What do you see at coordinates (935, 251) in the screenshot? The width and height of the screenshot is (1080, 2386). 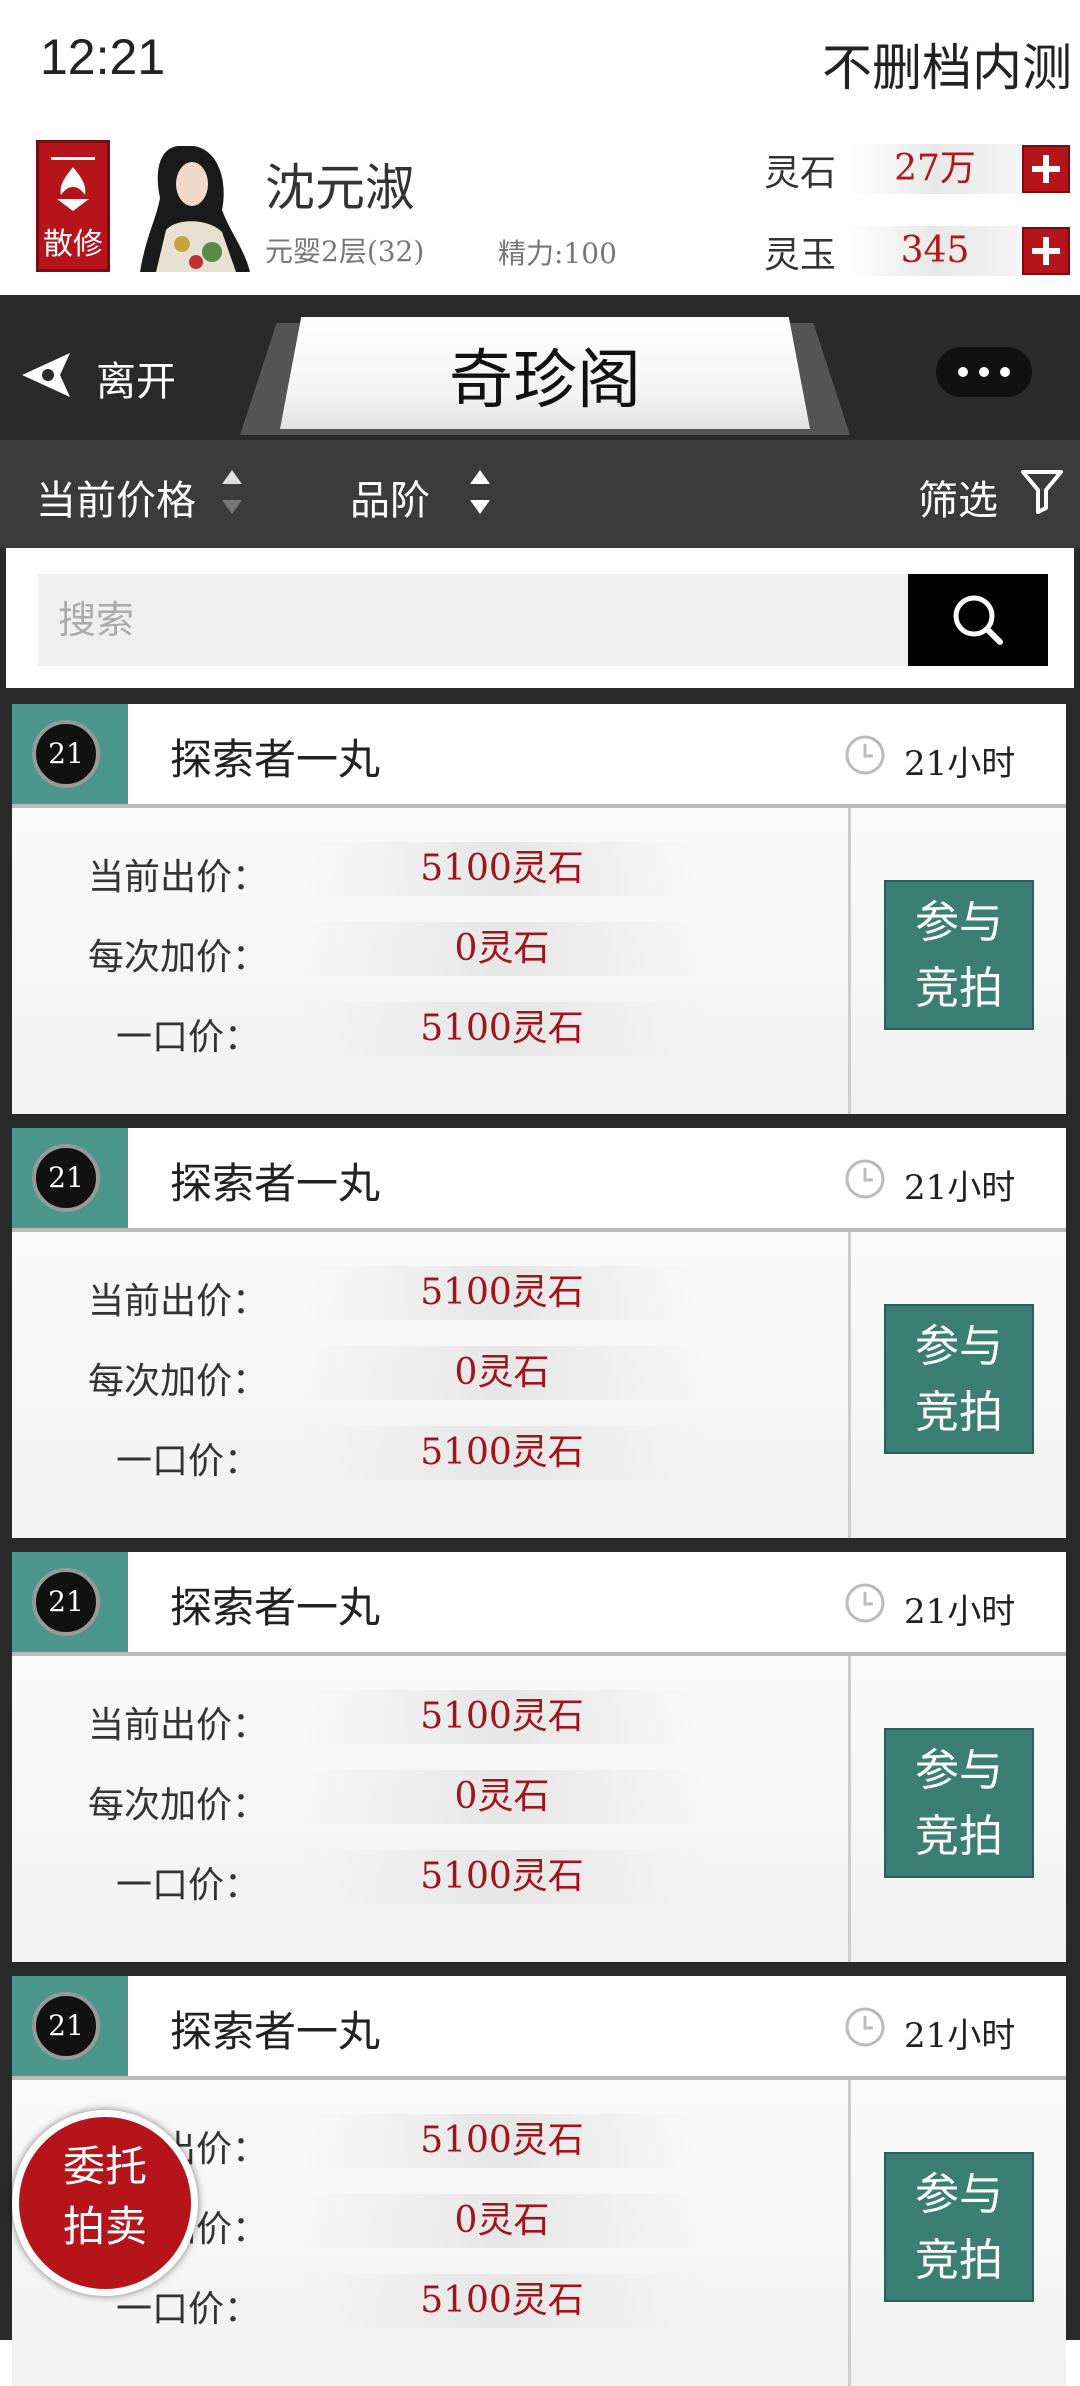 I see `currency-value-spirit-jade: 345` at bounding box center [935, 251].